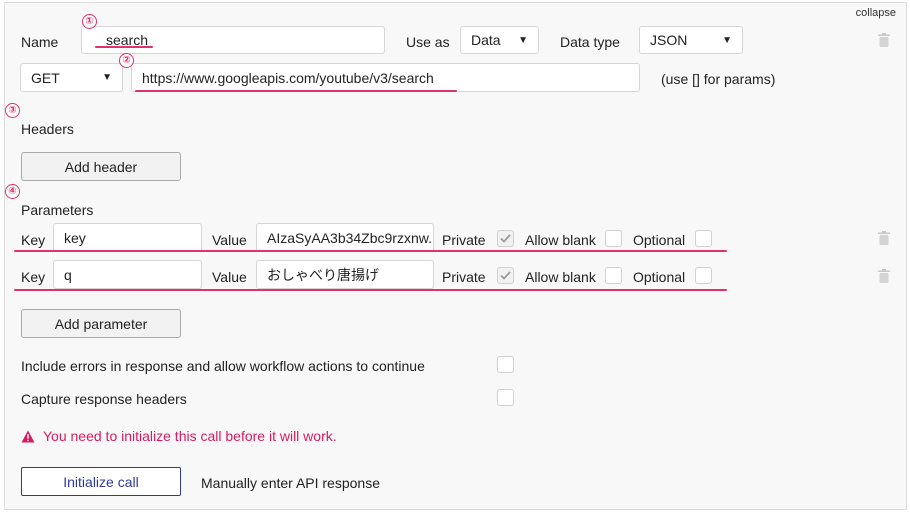 The height and width of the screenshot is (515, 910). What do you see at coordinates (669, 40) in the screenshot?
I see `data-type-value: JSON` at bounding box center [669, 40].